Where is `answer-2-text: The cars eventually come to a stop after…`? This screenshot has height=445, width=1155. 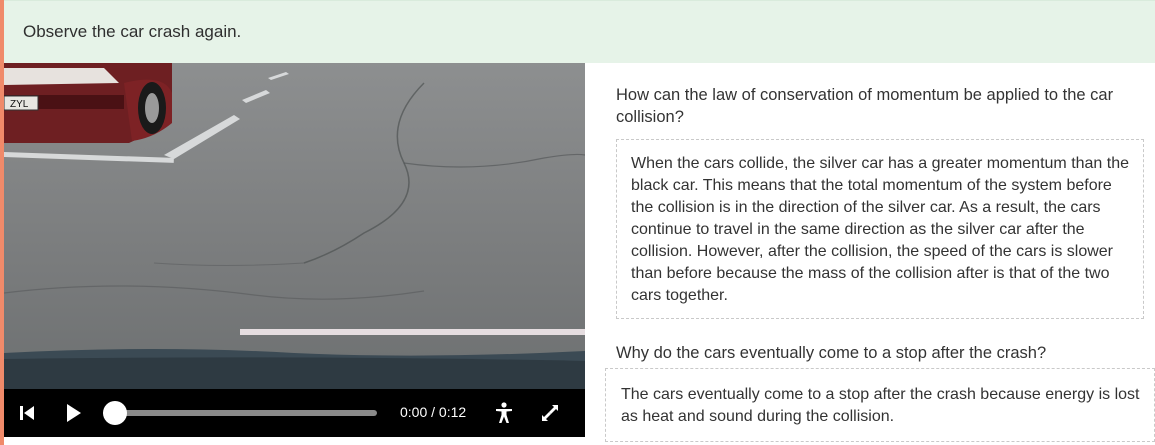
answer-2-text: The cars eventually come to a stop after… is located at coordinates (880, 405).